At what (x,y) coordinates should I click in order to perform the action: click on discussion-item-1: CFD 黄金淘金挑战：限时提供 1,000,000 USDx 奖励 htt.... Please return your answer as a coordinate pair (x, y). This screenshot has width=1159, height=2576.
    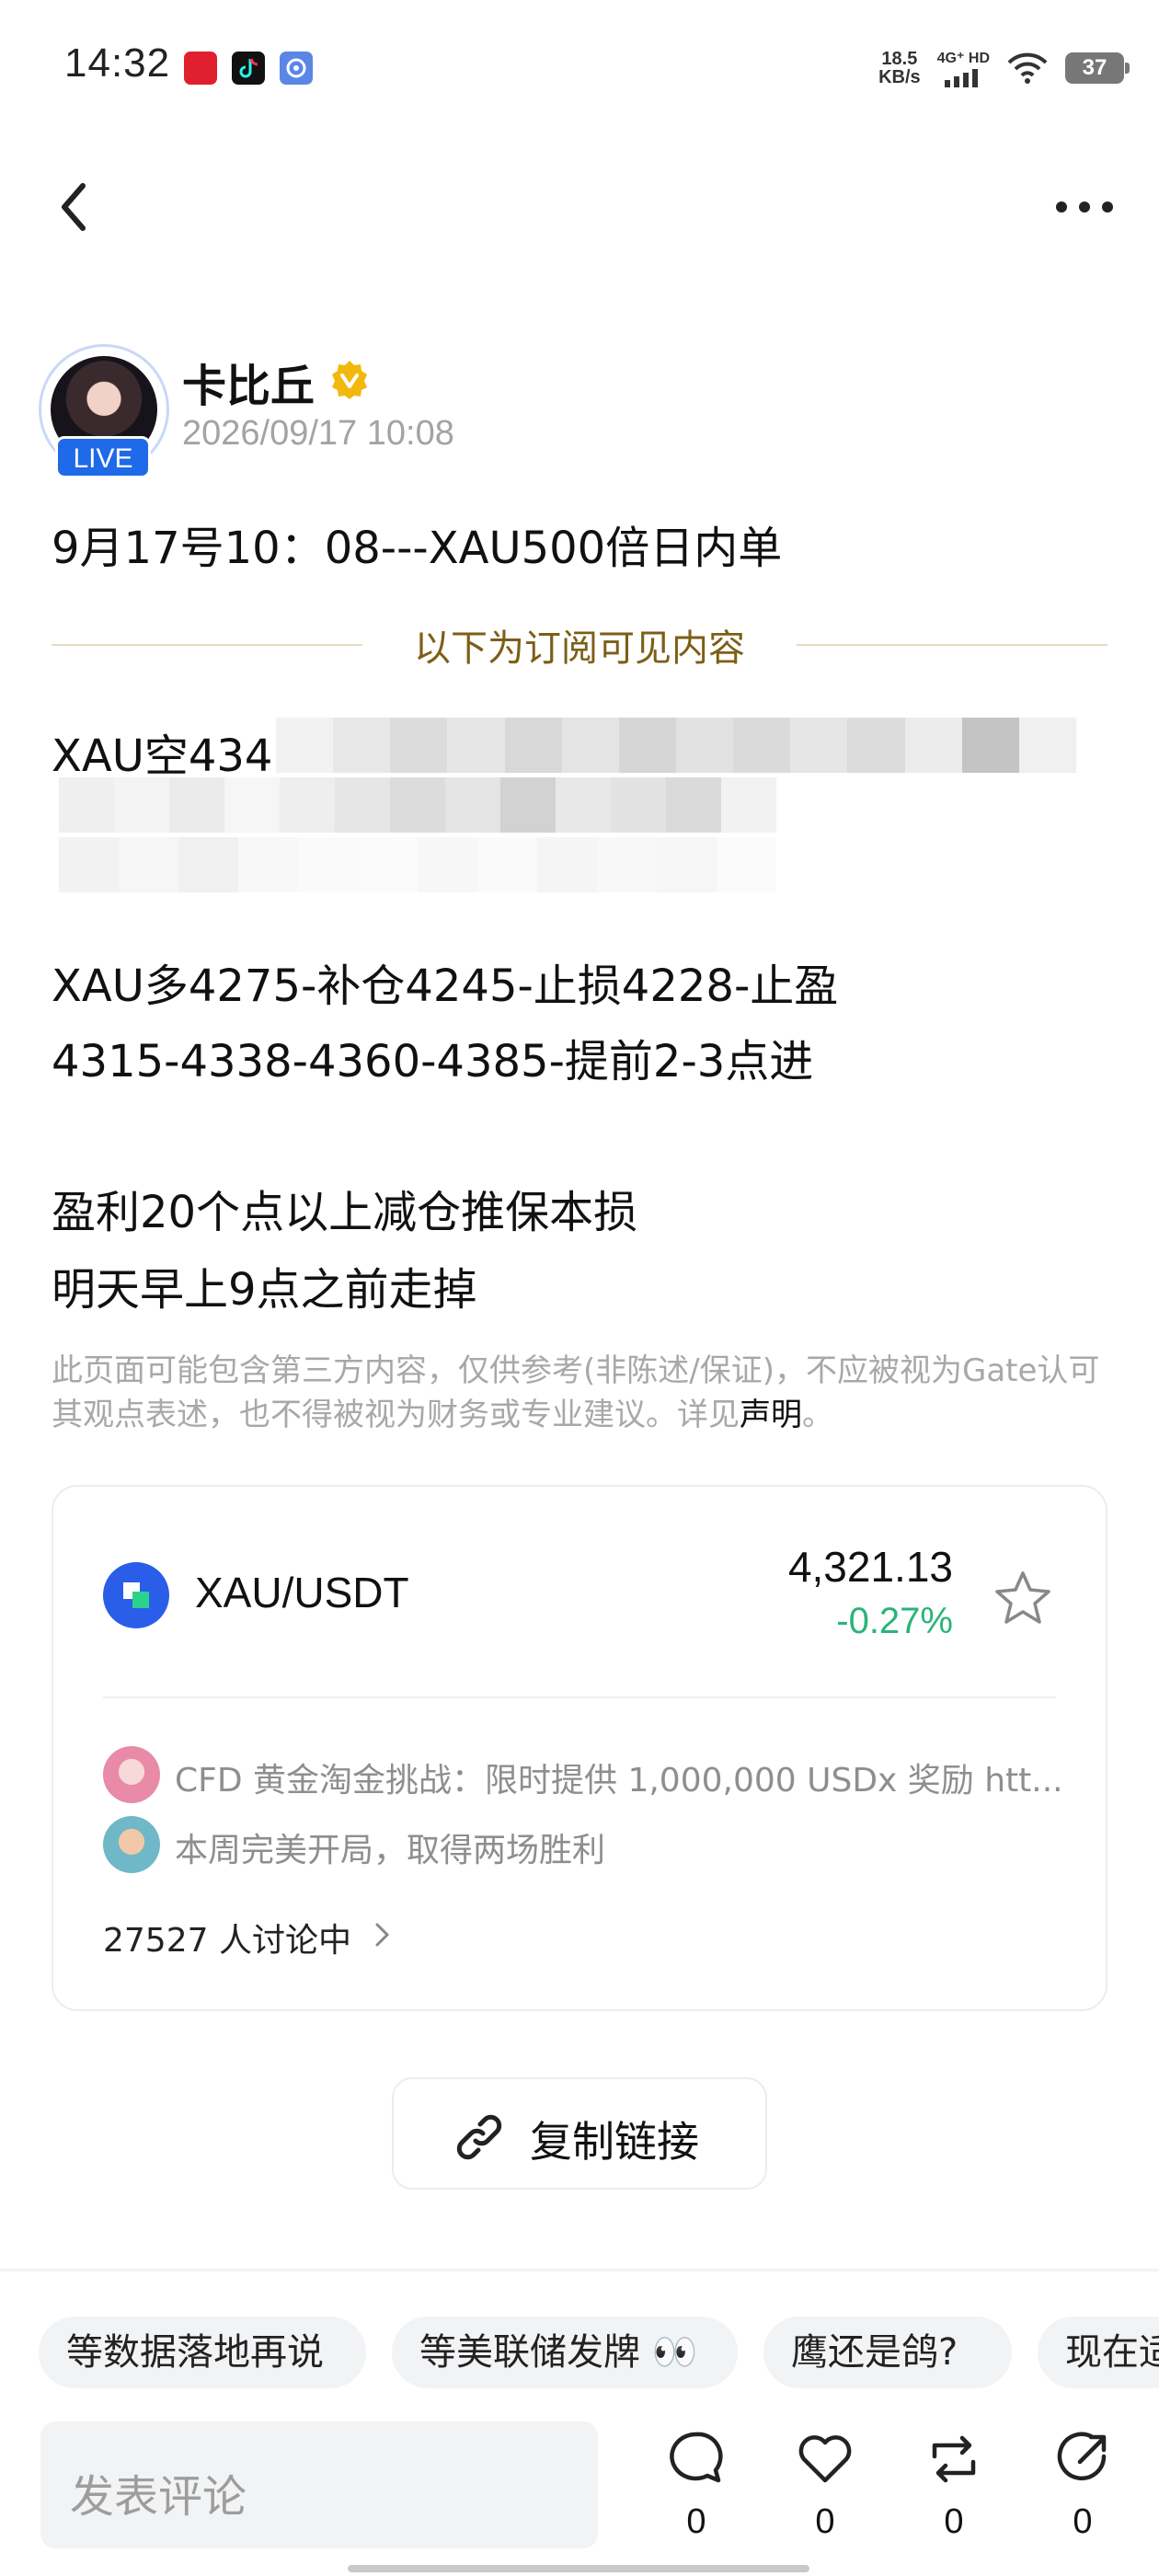
    Looking at the image, I should click on (619, 1777).